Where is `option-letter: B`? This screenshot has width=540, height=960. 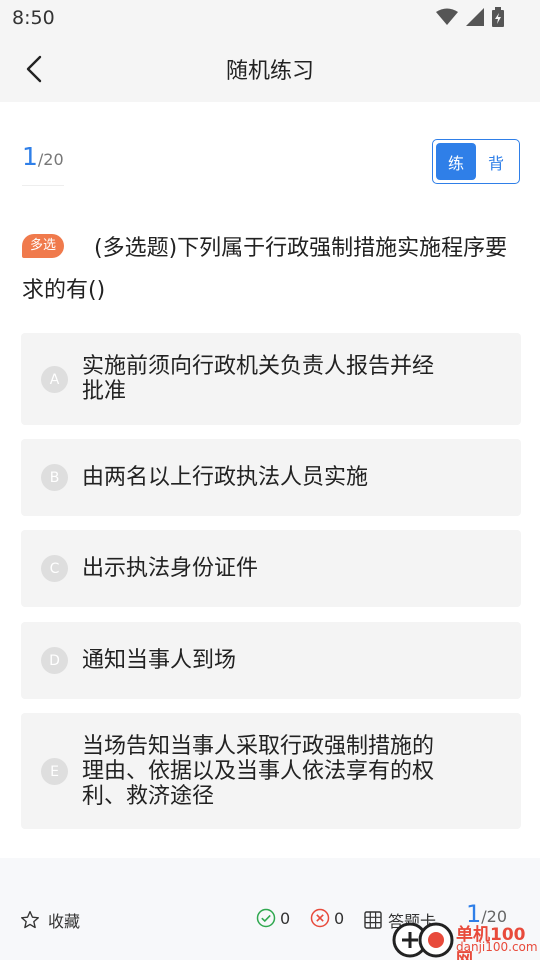
option-letter: B is located at coordinates (54, 477).